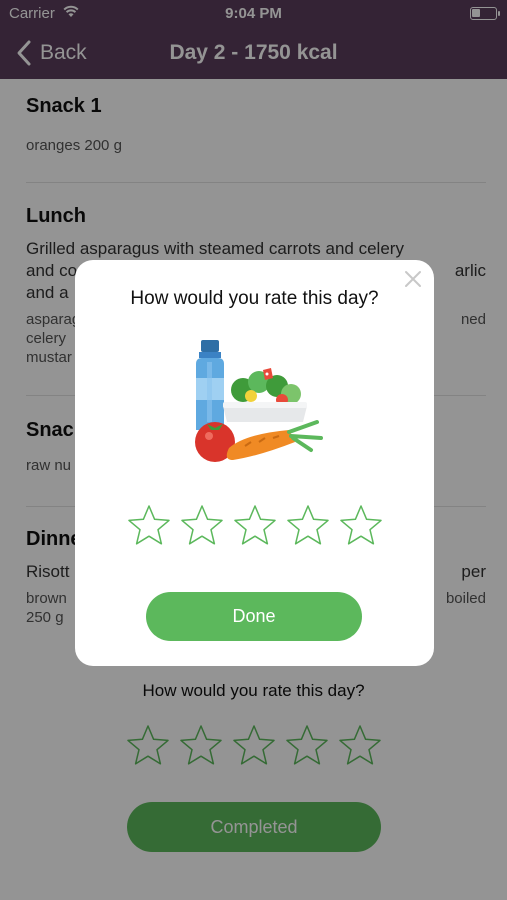 This screenshot has height=900, width=507. I want to click on close-icon, so click(413, 279).